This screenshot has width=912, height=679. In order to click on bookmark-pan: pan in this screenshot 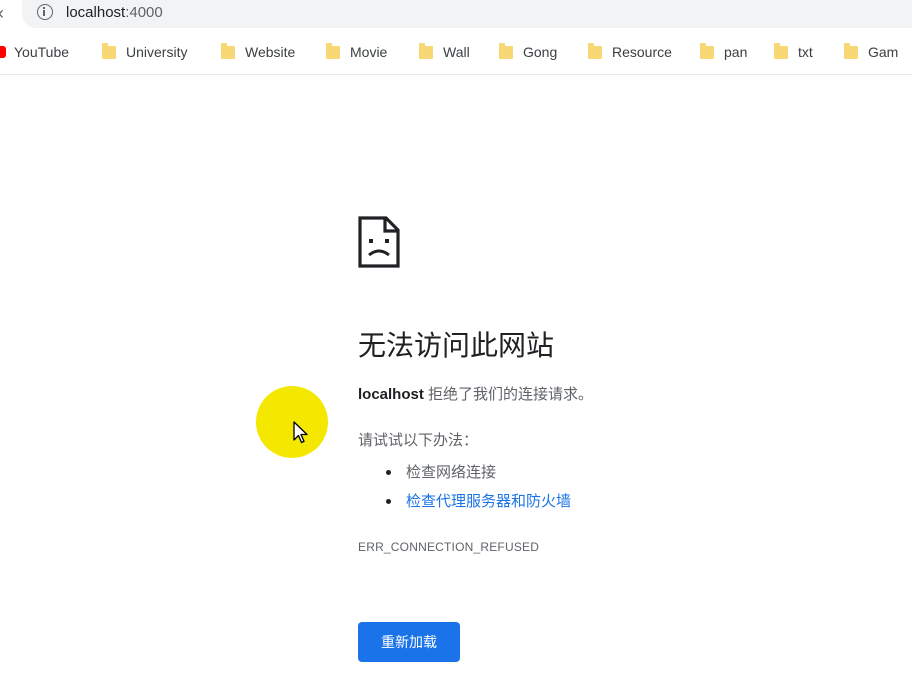, I will do `click(723, 52)`.